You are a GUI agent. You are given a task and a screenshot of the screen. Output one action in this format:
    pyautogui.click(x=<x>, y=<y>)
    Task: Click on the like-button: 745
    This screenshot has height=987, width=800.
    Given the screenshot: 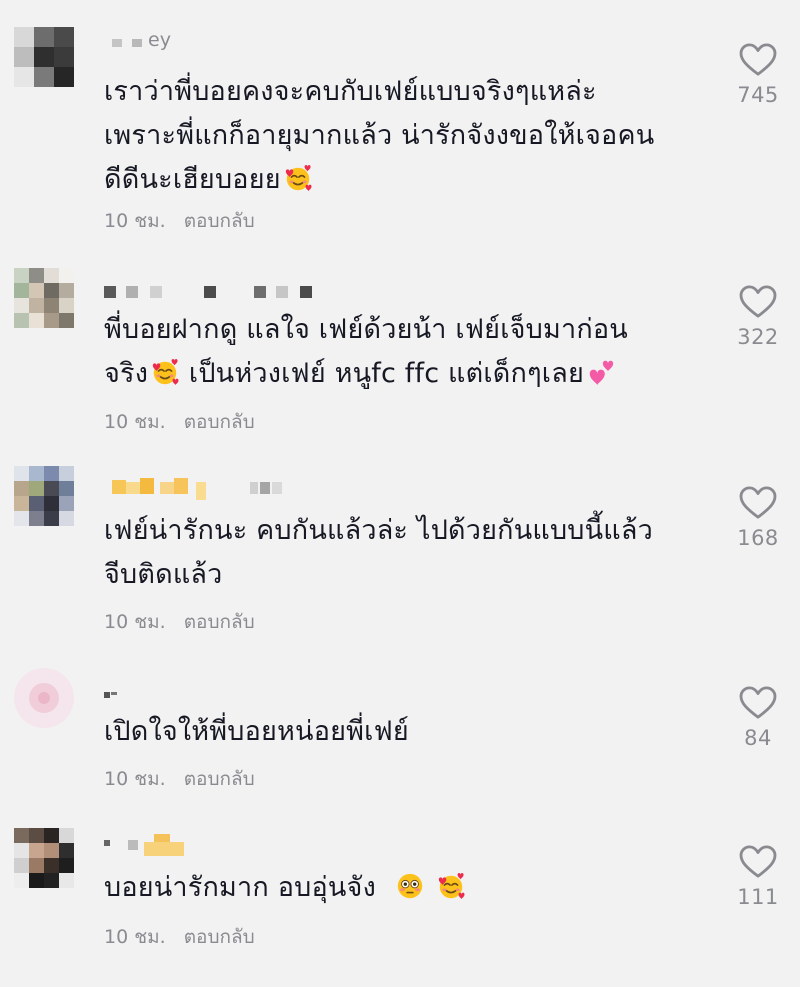 What is the action you would take?
    pyautogui.click(x=758, y=75)
    